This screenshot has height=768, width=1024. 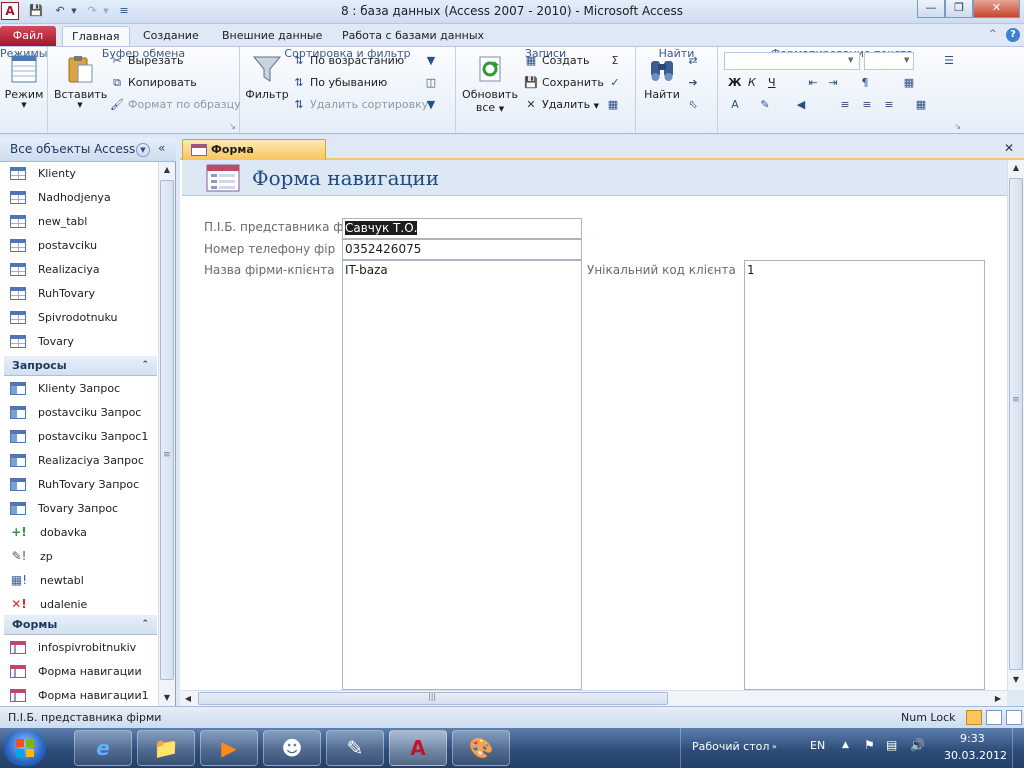 What do you see at coordinates (695, 61) in the screenshot?
I see `replace-button: ⇄` at bounding box center [695, 61].